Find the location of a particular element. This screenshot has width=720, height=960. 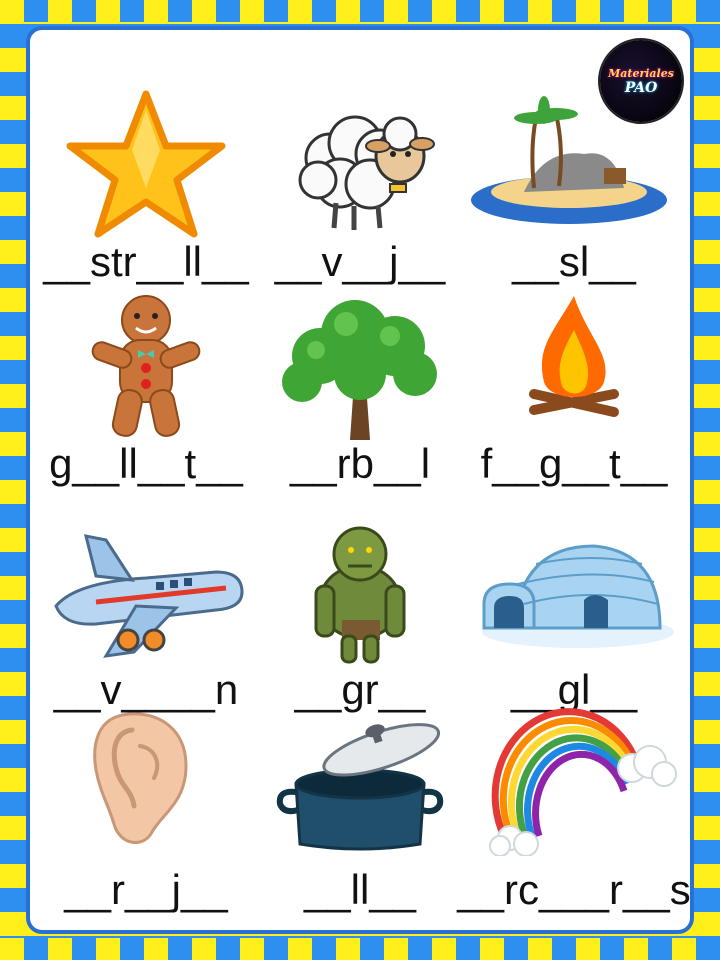

item-rainbow: __rc___r__s is located at coordinates (574, 811).